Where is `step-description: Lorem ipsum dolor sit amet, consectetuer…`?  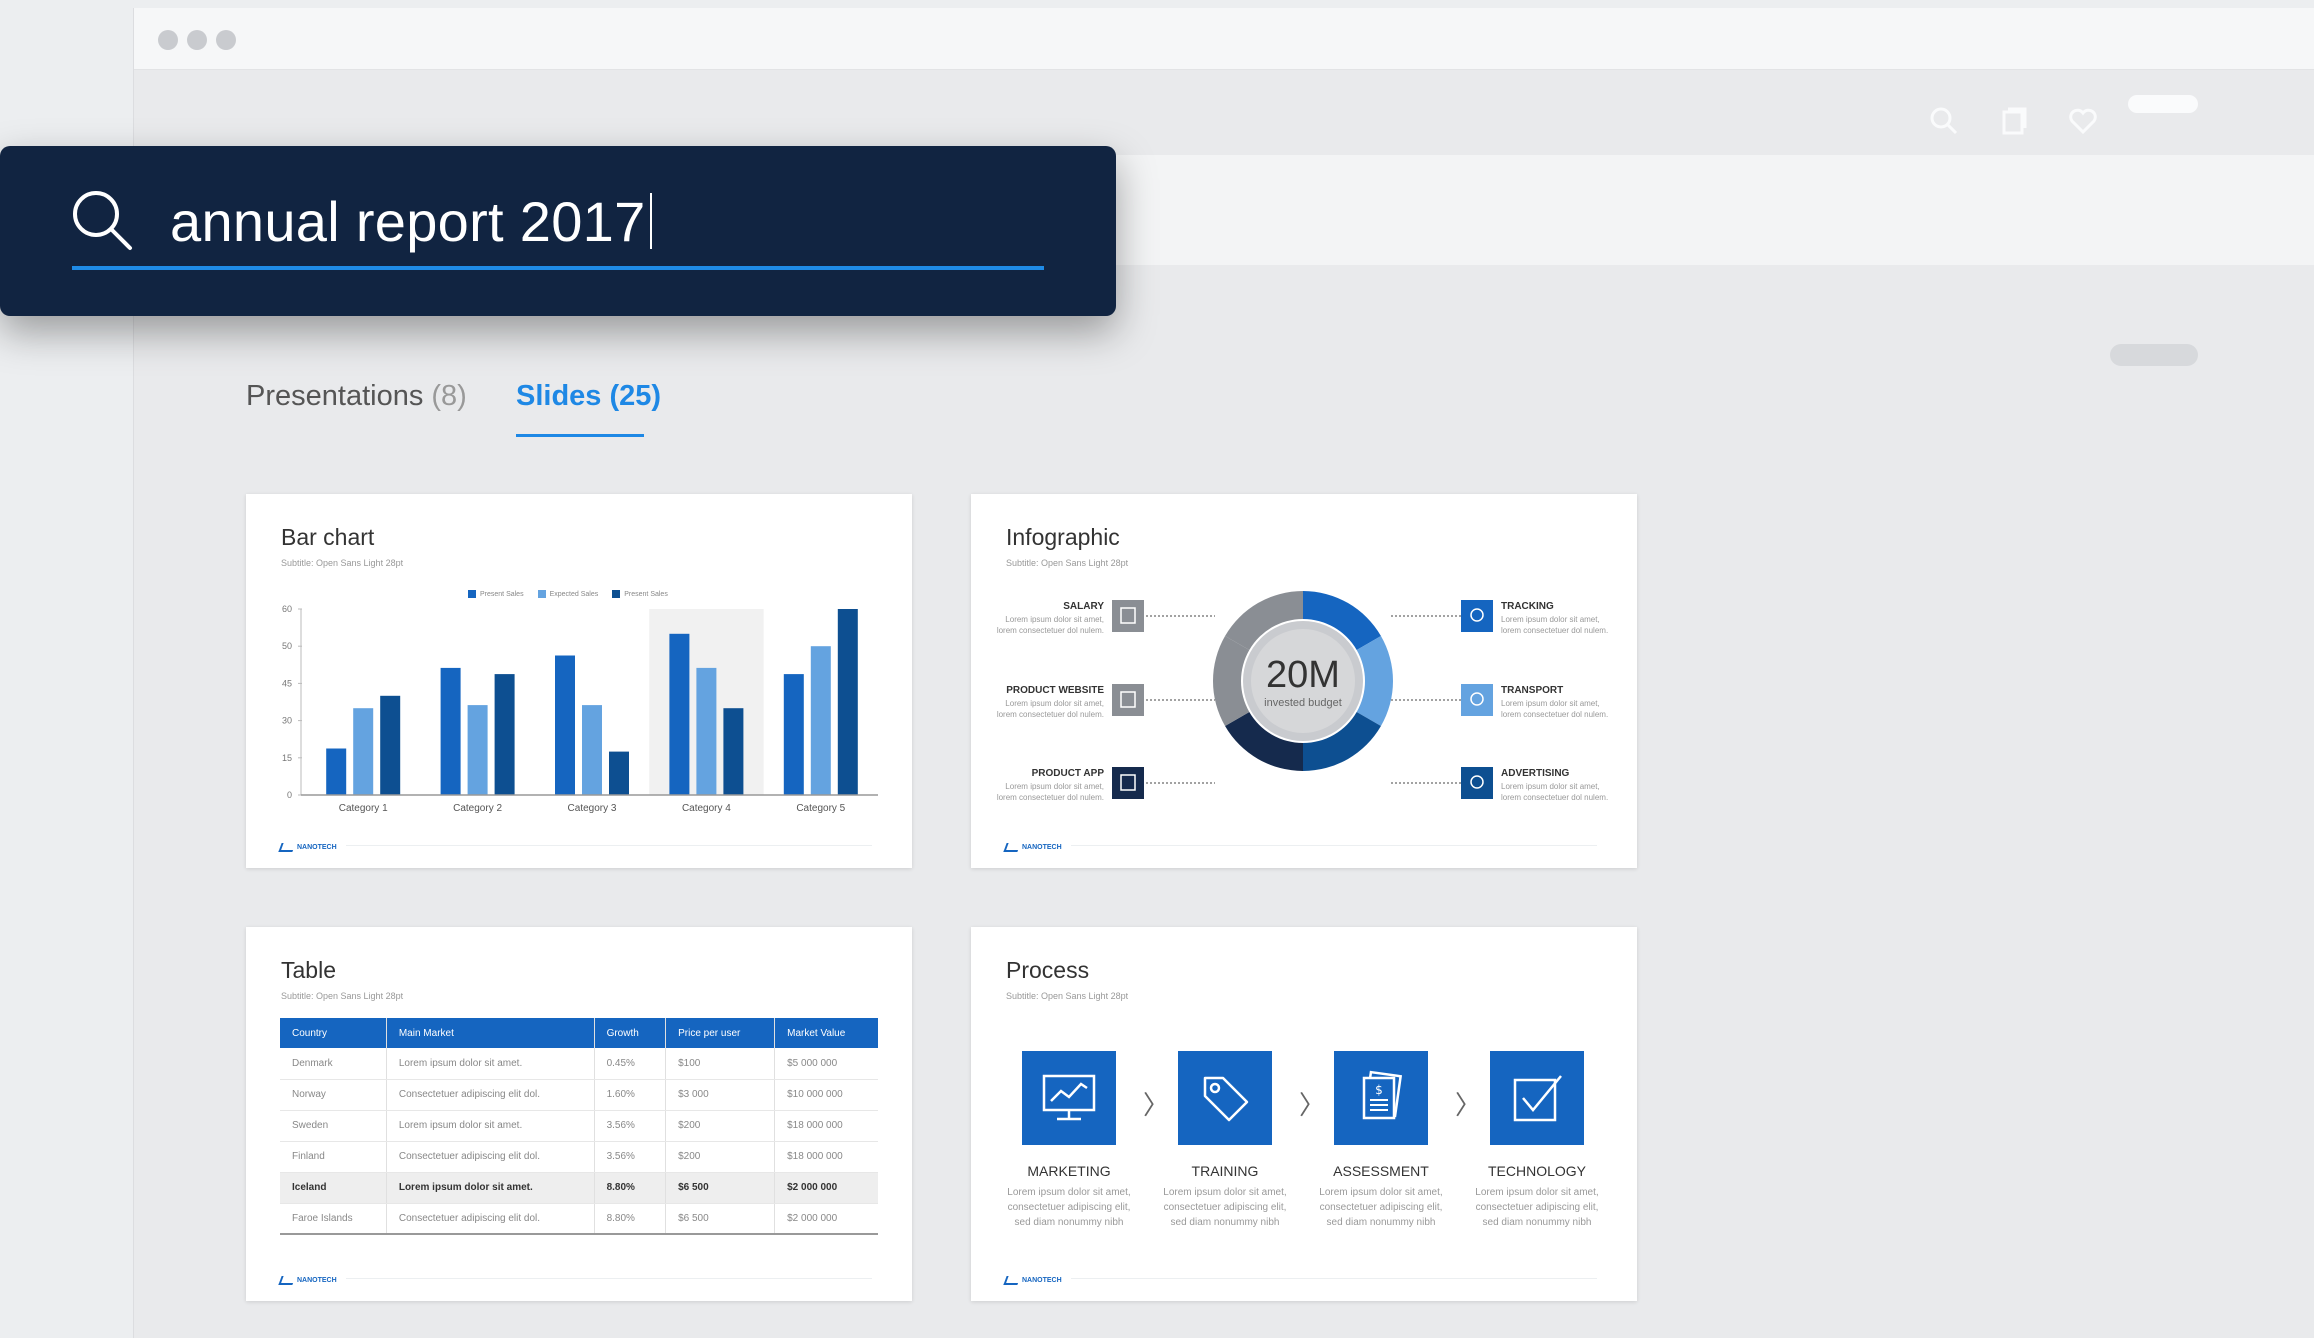 step-description: Lorem ipsum dolor sit amet, consectetuer… is located at coordinates (1537, 1207).